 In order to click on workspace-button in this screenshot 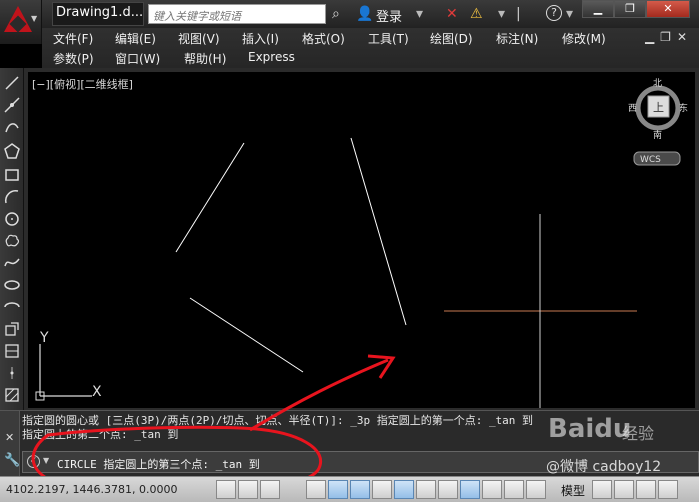, I will do `click(624, 489)`.